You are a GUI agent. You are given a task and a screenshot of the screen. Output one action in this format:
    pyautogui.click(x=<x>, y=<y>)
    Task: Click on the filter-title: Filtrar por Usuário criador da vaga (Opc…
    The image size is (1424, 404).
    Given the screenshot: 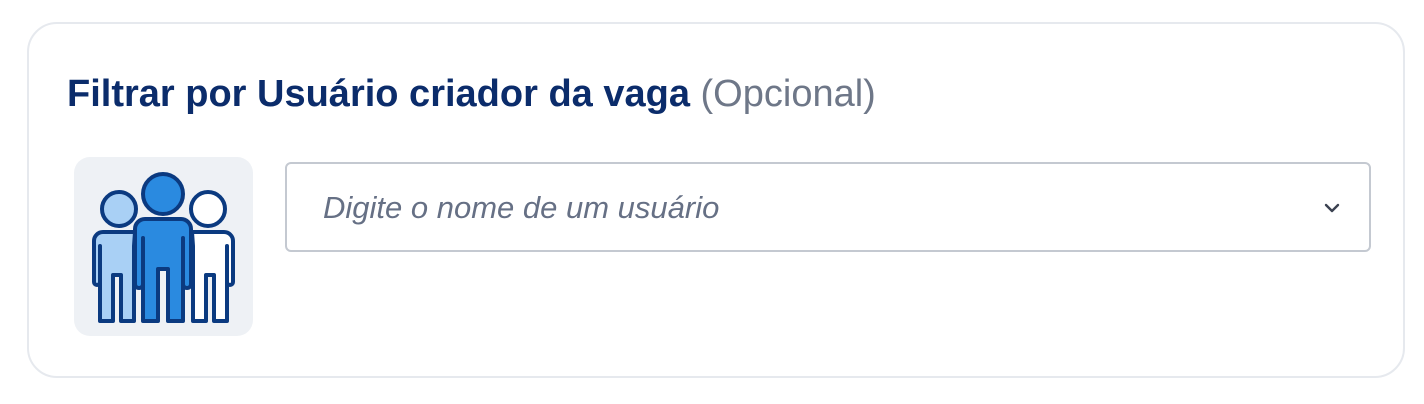 What is the action you would take?
    pyautogui.click(x=471, y=94)
    